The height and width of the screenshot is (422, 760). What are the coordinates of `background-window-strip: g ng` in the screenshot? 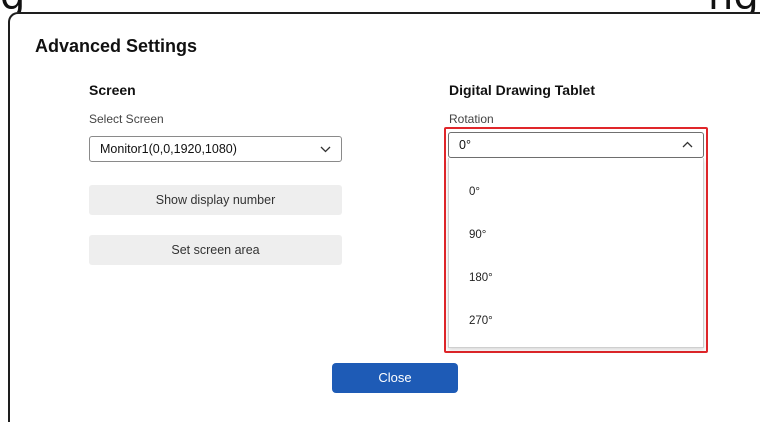 It's located at (380, 6).